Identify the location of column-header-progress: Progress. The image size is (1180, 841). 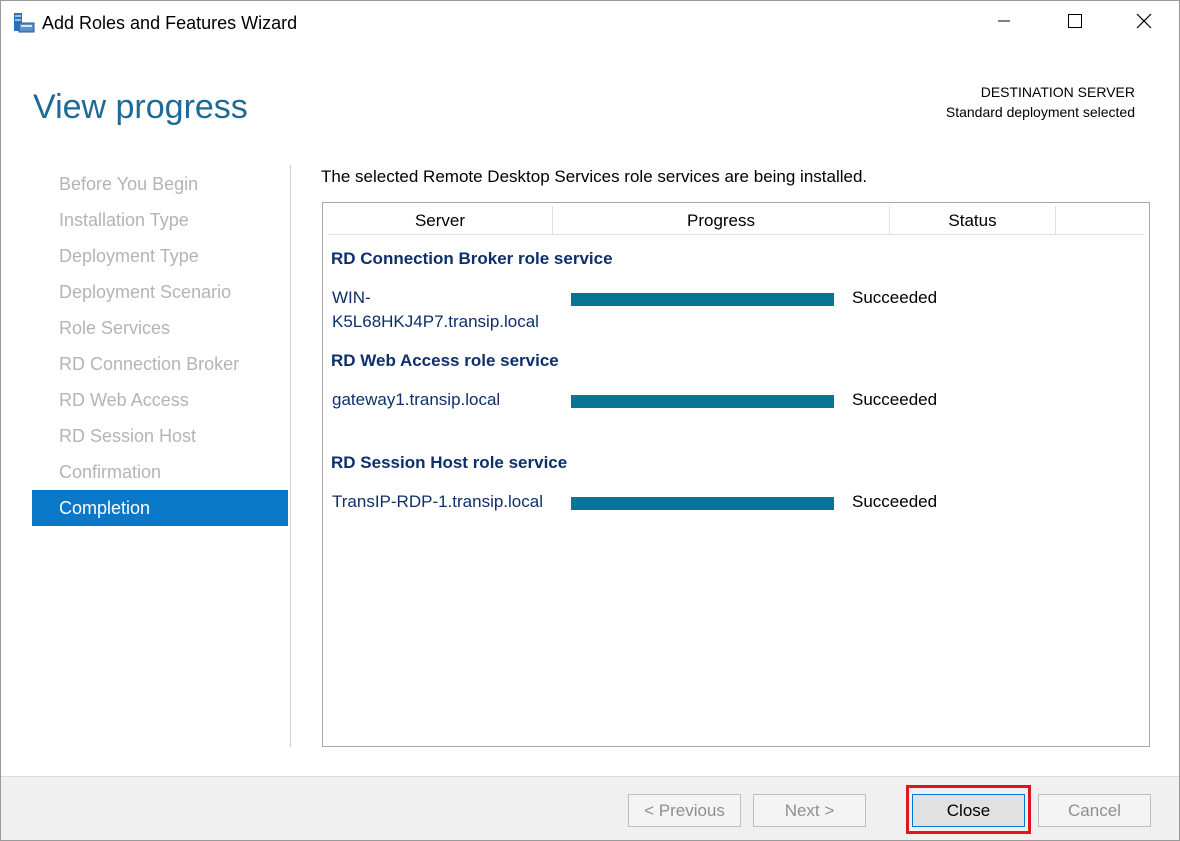
(721, 220).